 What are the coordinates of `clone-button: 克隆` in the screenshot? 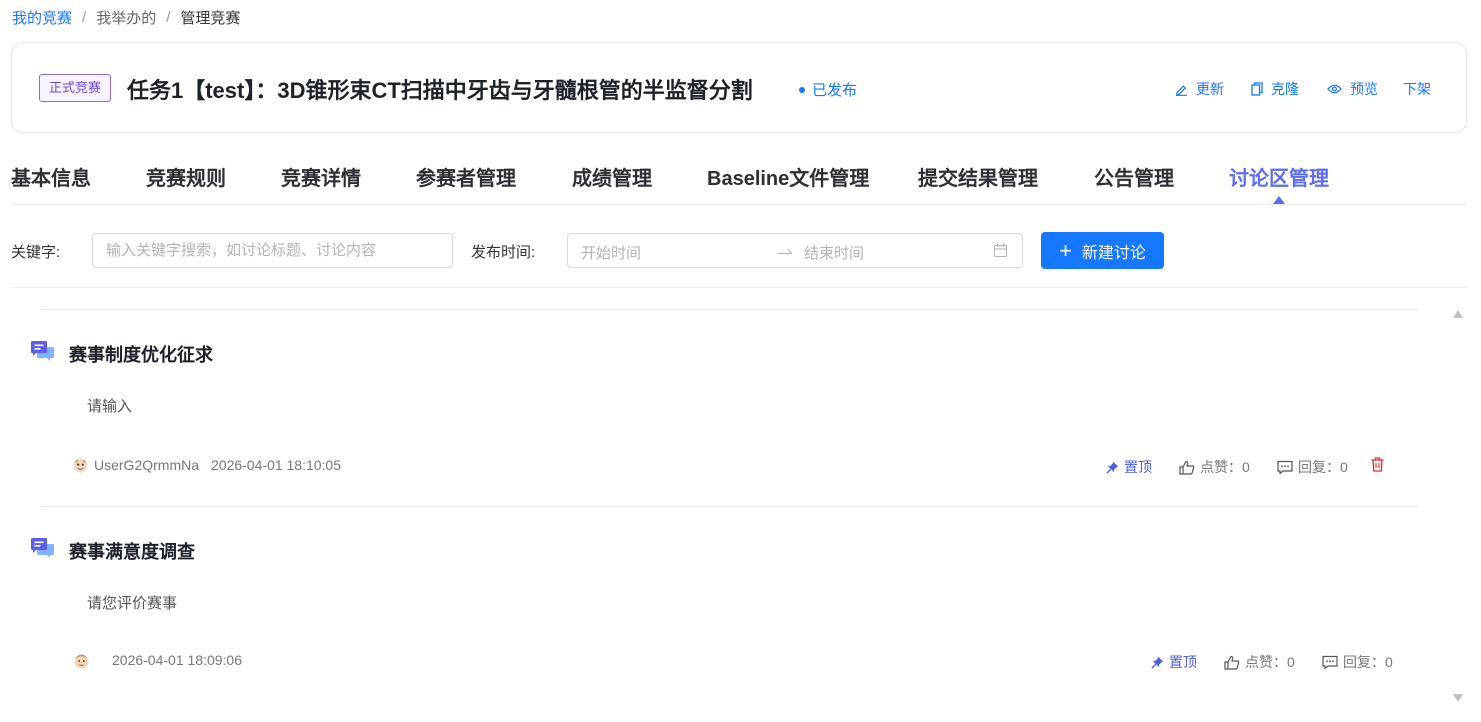 It's located at (1275, 89).